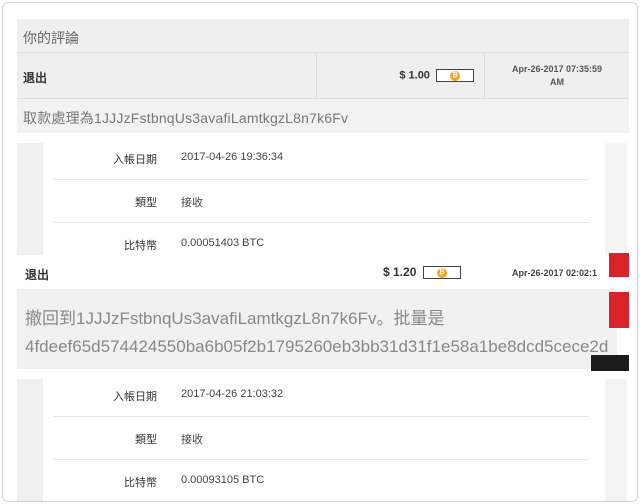  Describe the element at coordinates (223, 243) in the screenshot. I see `detail-value: 0.00051403 BTC` at that location.